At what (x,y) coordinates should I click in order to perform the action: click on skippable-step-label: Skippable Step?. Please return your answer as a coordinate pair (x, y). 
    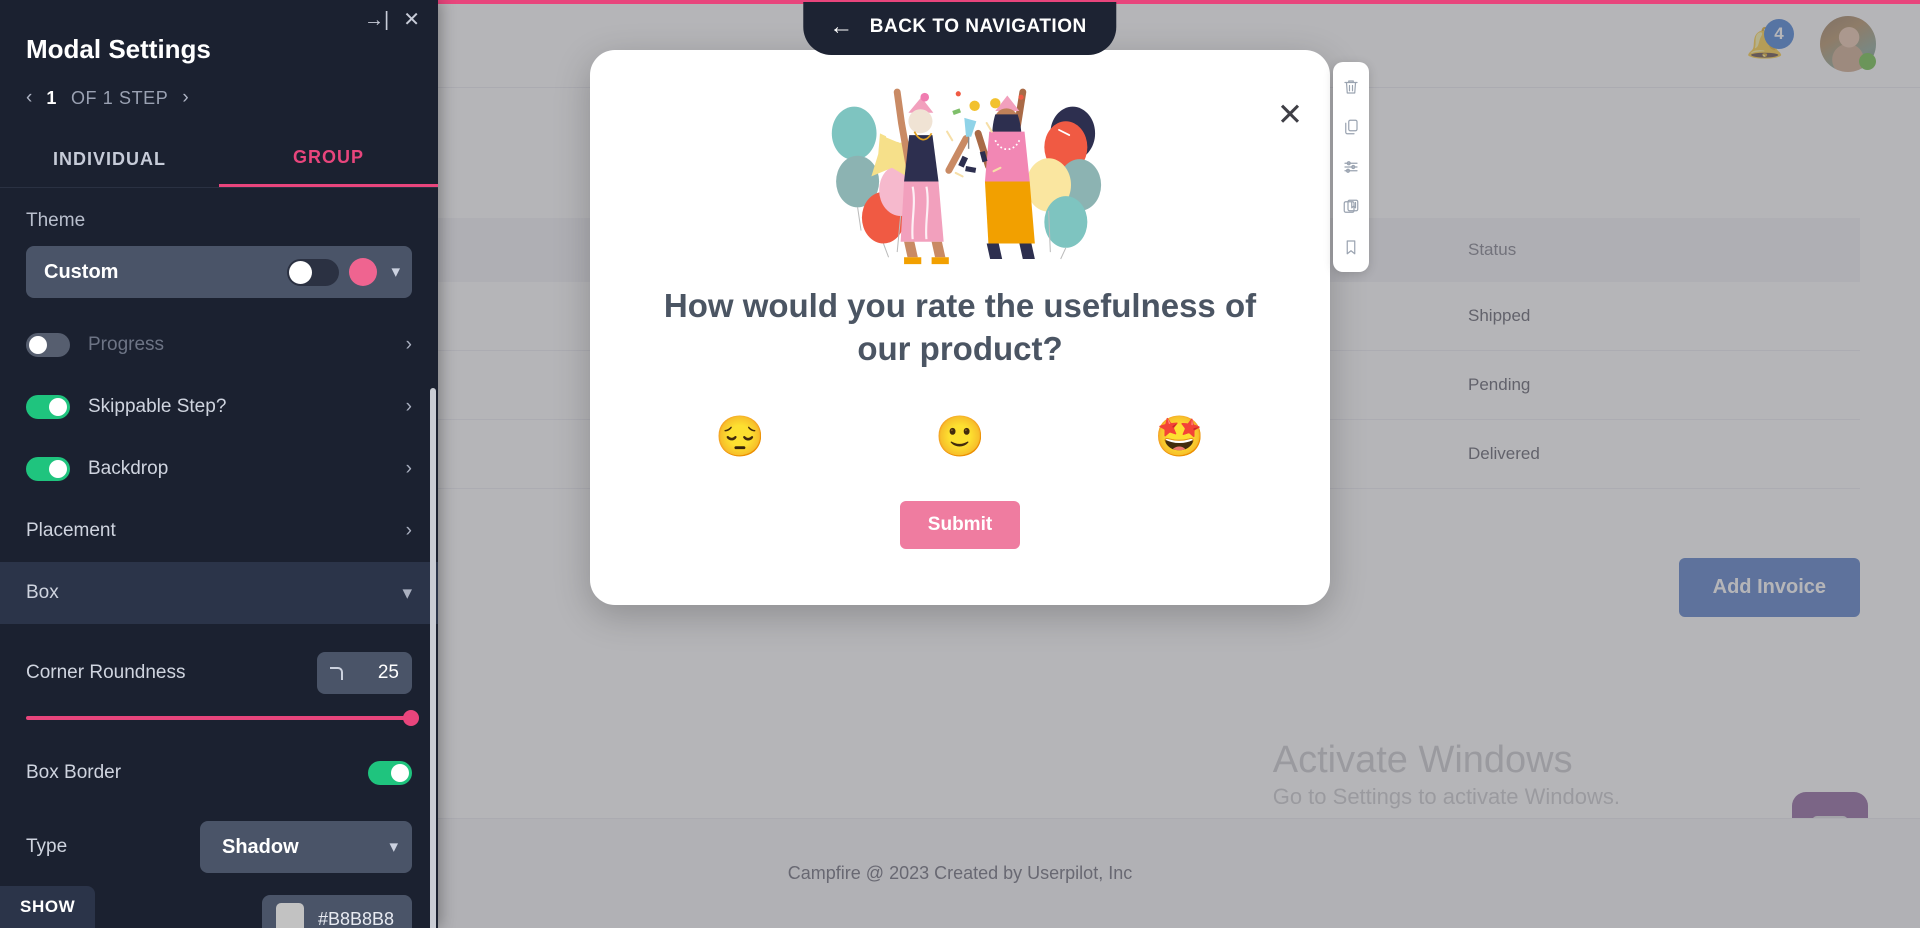
    Looking at the image, I should click on (157, 406).